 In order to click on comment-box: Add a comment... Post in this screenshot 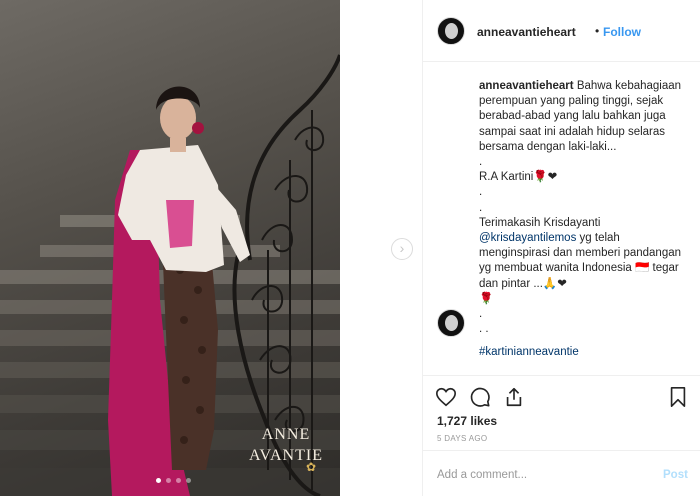, I will do `click(561, 473)`.